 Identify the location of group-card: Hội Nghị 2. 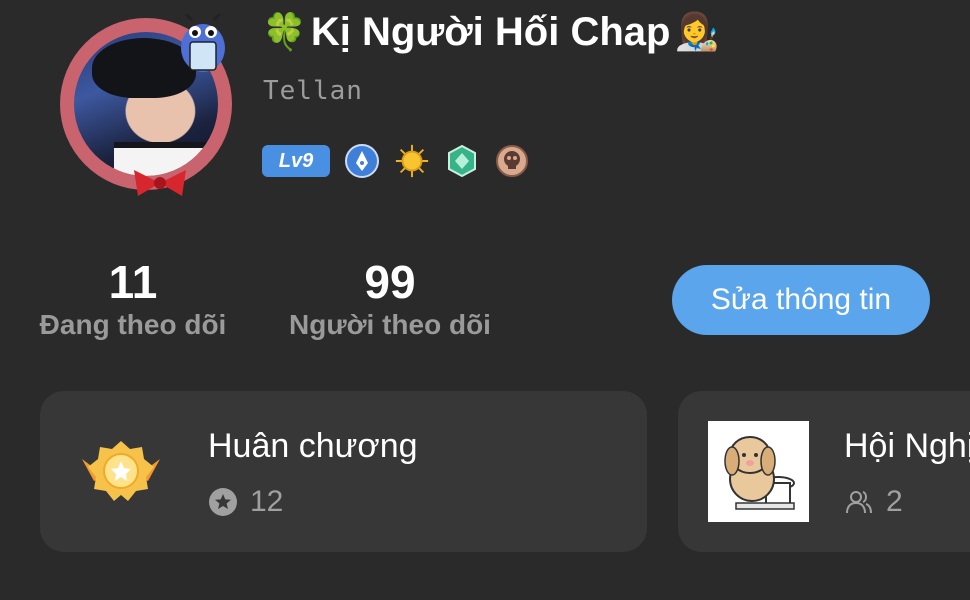
(824, 471).